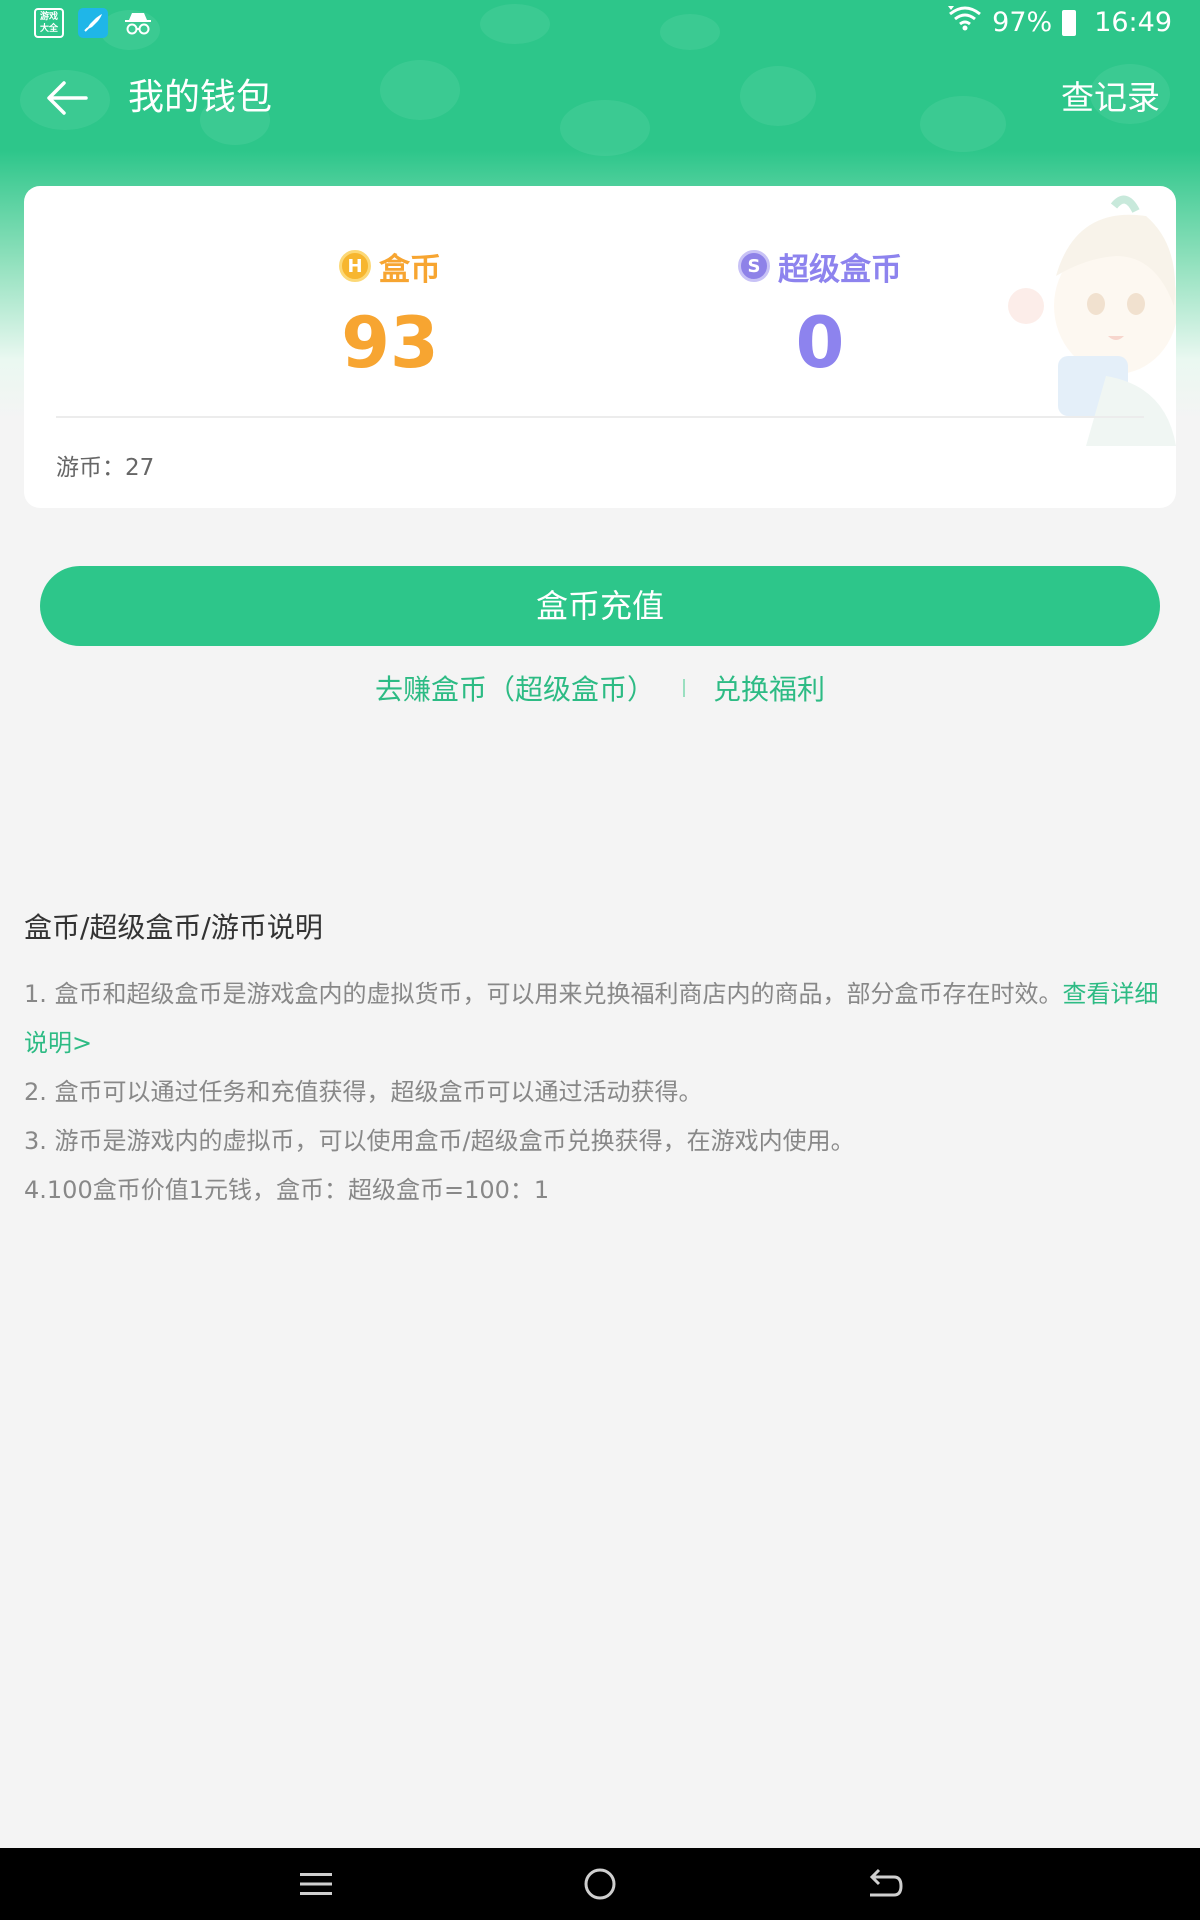  I want to click on arrow-left-icon, so click(67, 98).